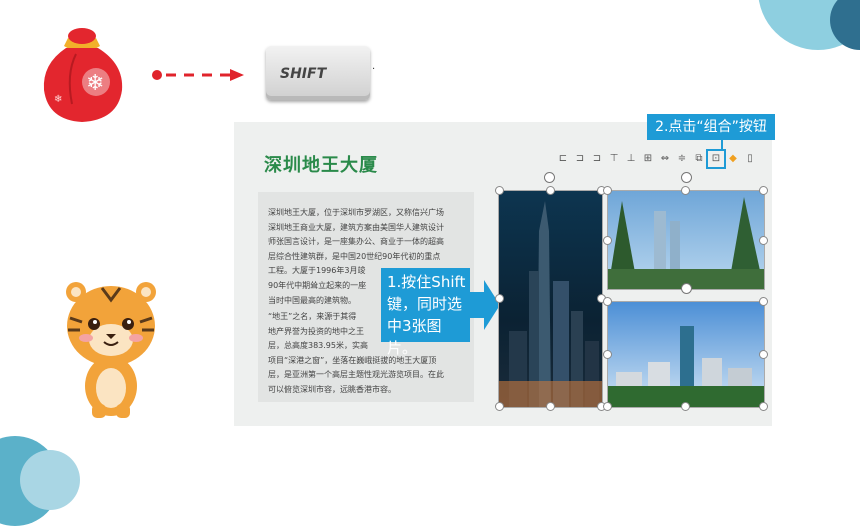  What do you see at coordinates (356, 227) in the screenshot?
I see `text-line: 深圳地王商业大厦，建筑方案由美国华人建筑设计` at bounding box center [356, 227].